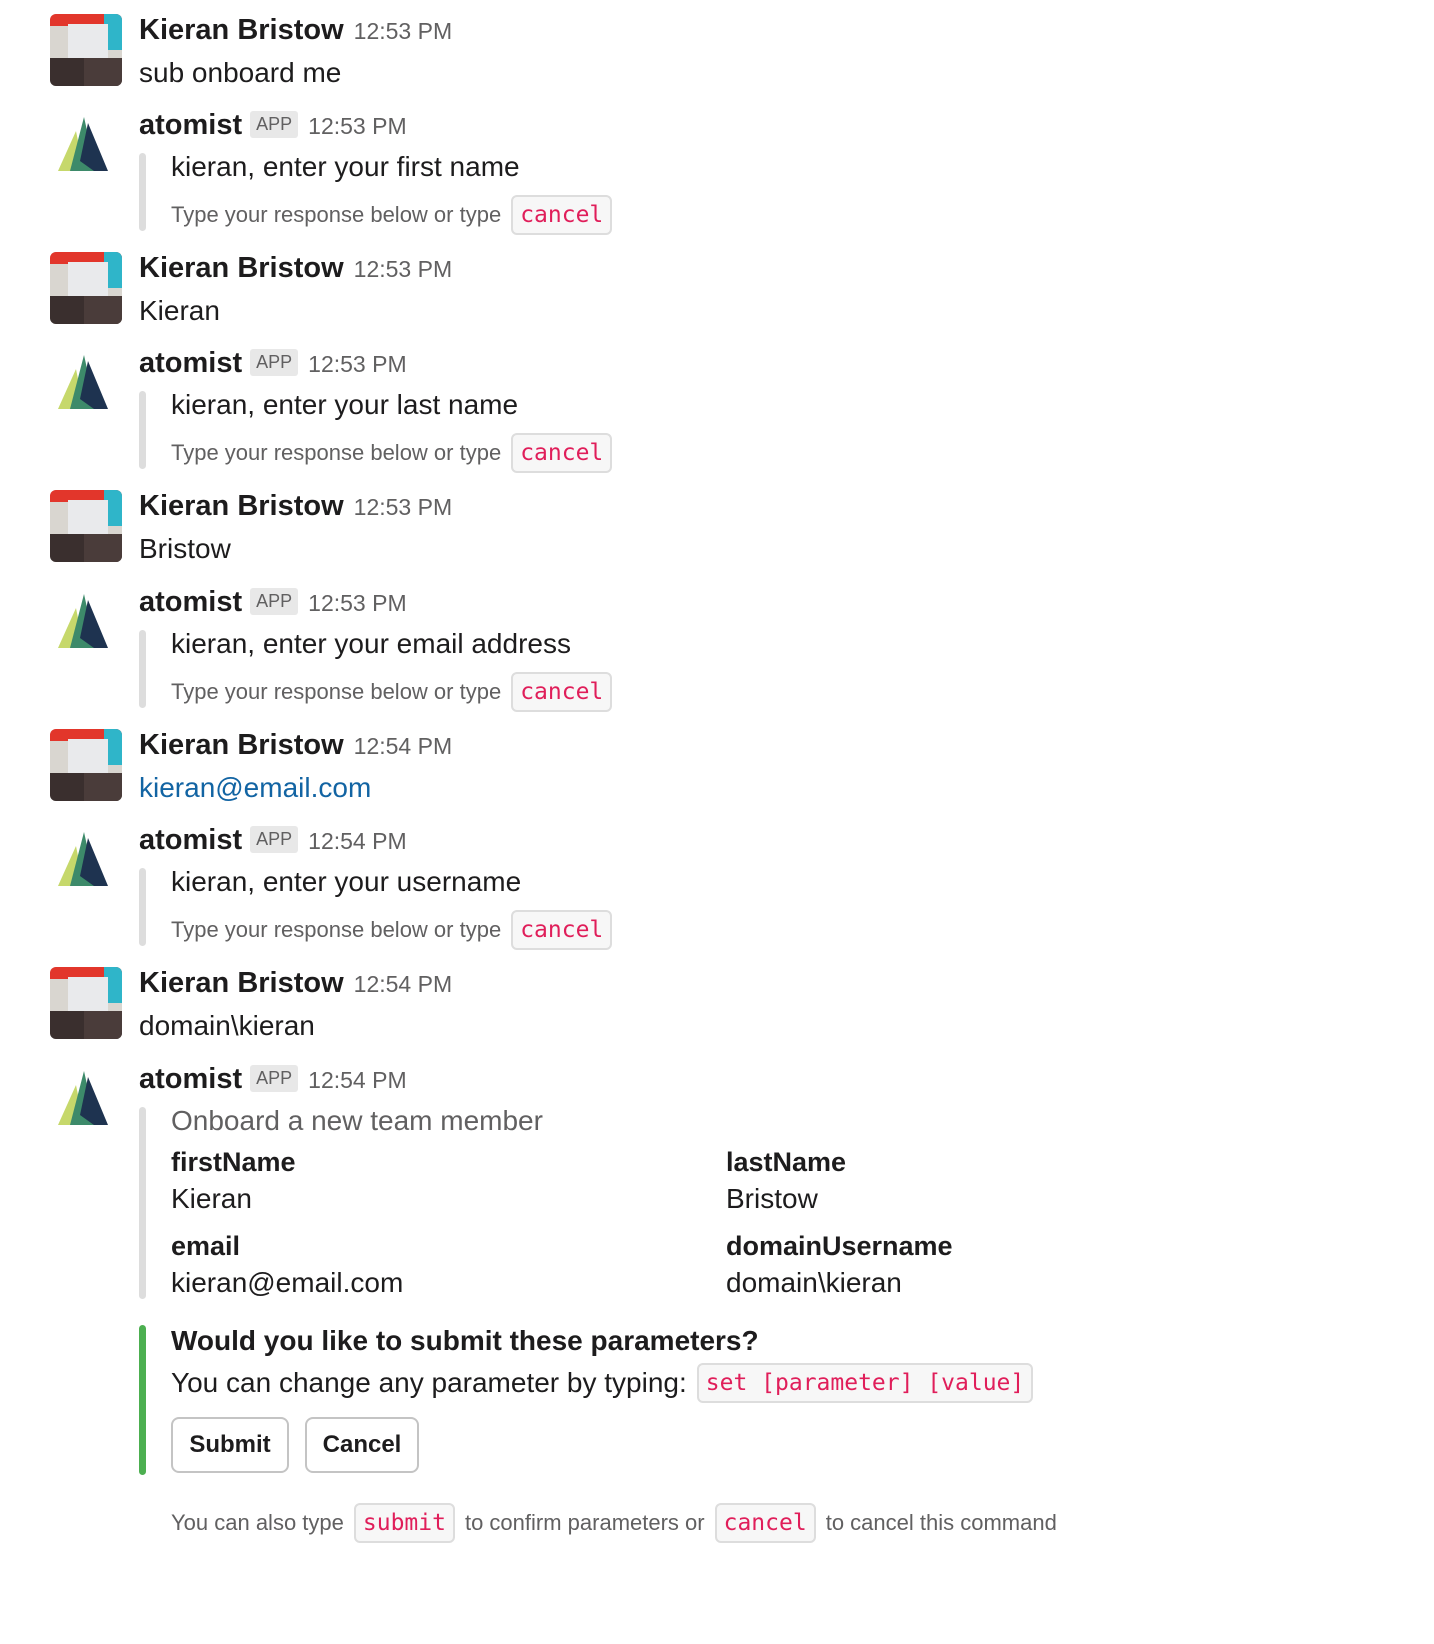  What do you see at coordinates (926, 1266) in the screenshot?
I see `field-domainusername: domainUsername domain\kieran` at bounding box center [926, 1266].